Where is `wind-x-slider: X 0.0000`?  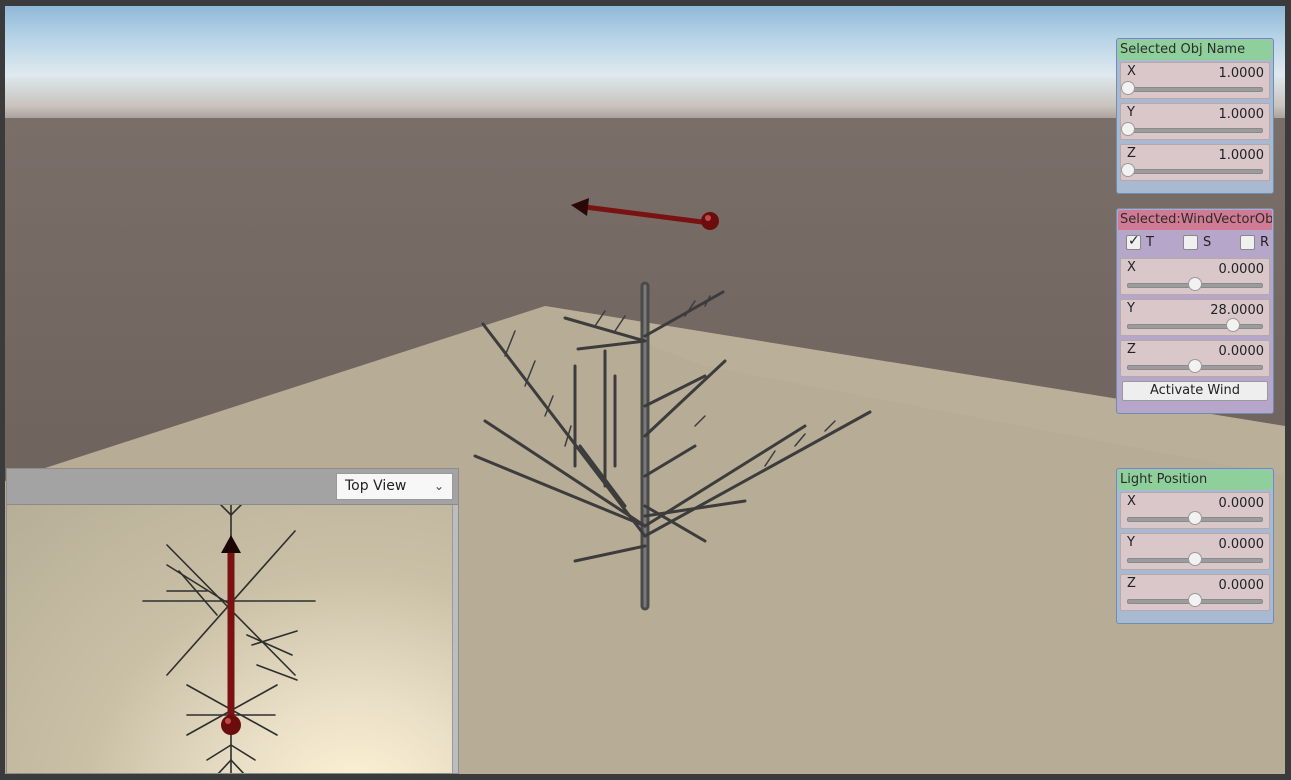 wind-x-slider: X 0.0000 is located at coordinates (1195, 276).